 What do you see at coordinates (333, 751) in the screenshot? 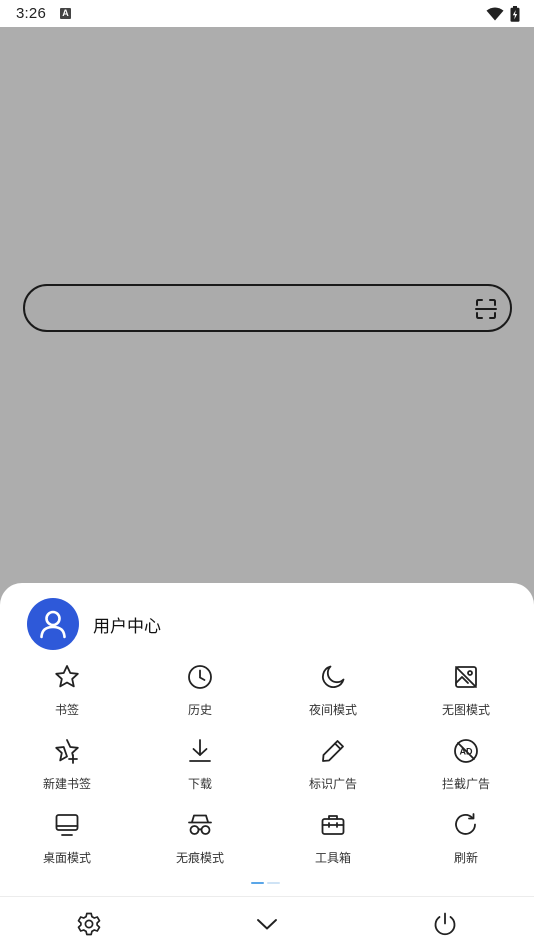
I see `pencil-icon` at bounding box center [333, 751].